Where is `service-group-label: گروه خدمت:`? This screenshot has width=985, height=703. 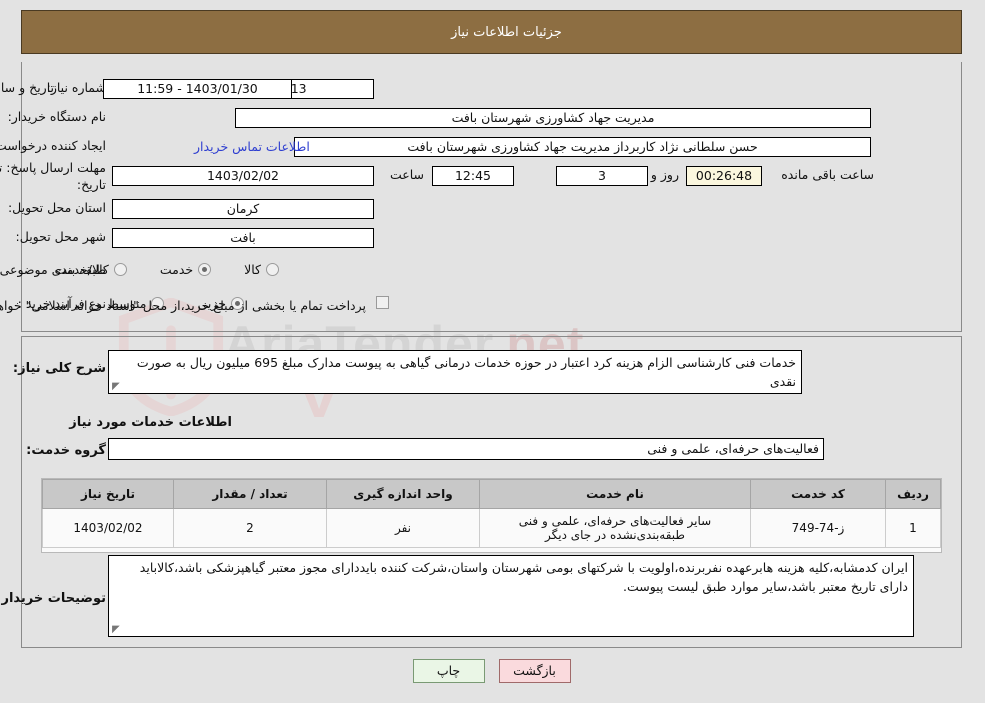 service-group-label: گروه خدمت: is located at coordinates (67, 450).